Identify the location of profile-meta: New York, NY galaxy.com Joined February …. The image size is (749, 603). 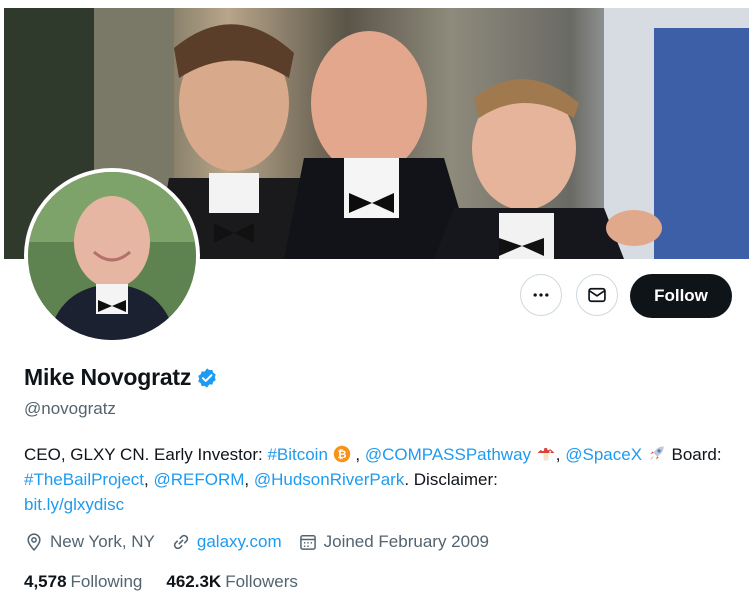
(264, 542).